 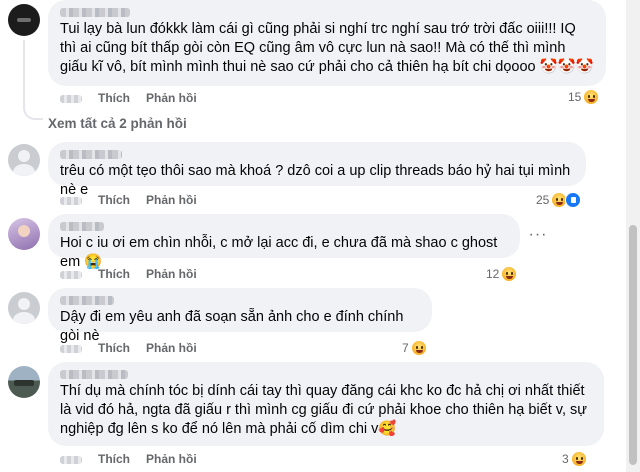 I want to click on see-all-replies-link: Xem tất cả 2 phản hồi, so click(x=117, y=124).